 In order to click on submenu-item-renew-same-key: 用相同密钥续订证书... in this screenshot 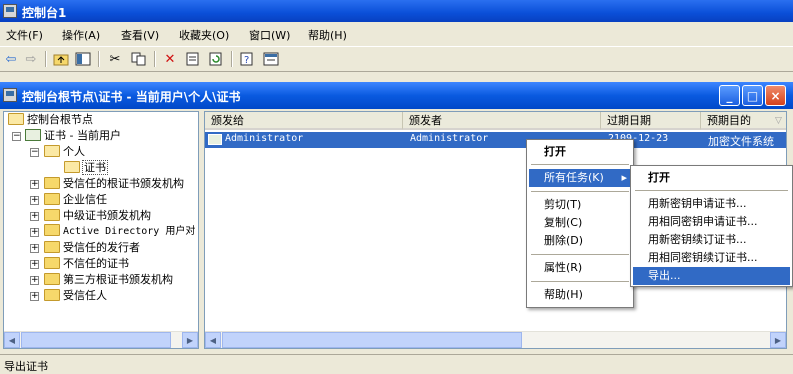, I will do `click(711, 258)`.